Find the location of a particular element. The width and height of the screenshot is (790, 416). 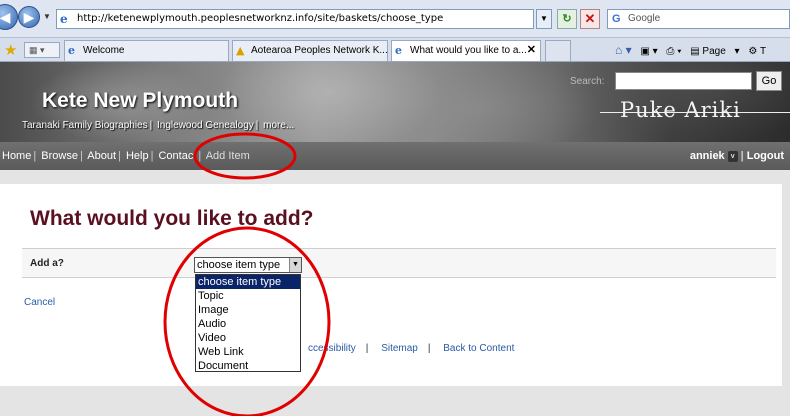

tab-what-would-you-like: e What would you like to a... ✕ is located at coordinates (466, 50).